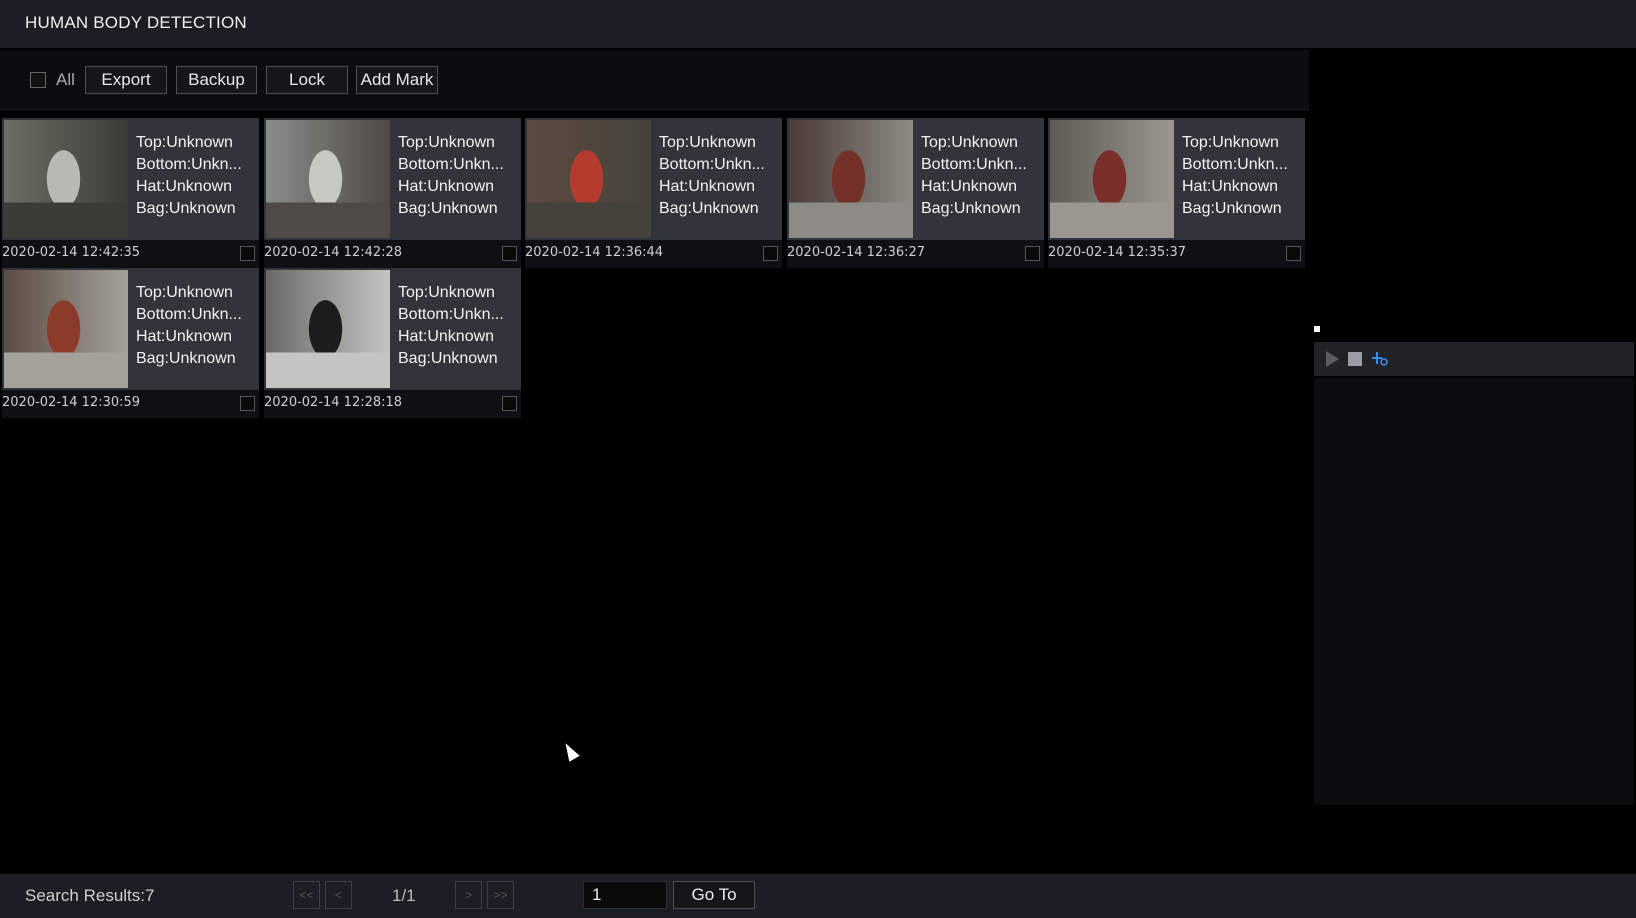  I want to click on timestamp: 2020-02-14 12:28:18, so click(333, 402).